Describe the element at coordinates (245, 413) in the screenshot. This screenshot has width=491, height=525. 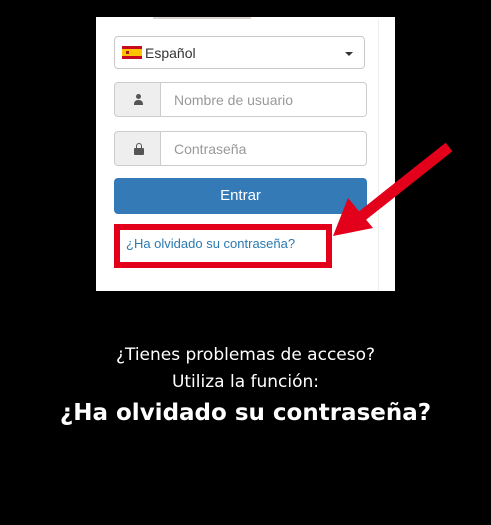
I see `caption-feature-name: ¿Ha olvidado su contraseña?` at that location.